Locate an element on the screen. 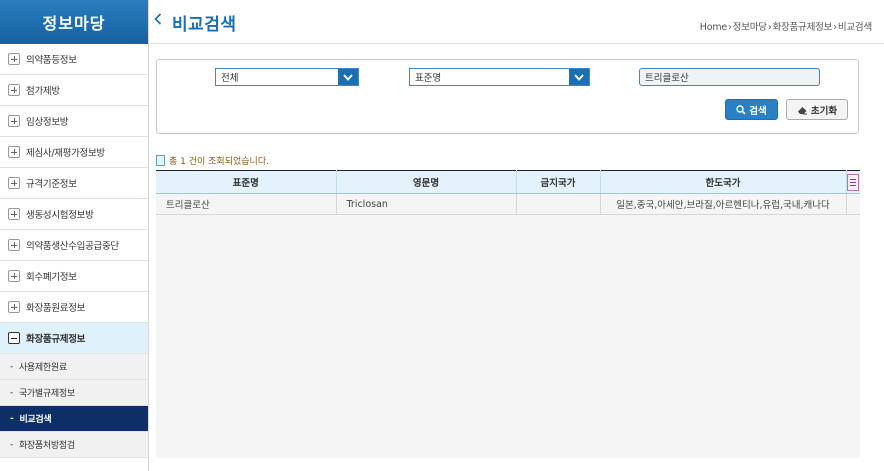  category-select-value: 전체 is located at coordinates (230, 78).